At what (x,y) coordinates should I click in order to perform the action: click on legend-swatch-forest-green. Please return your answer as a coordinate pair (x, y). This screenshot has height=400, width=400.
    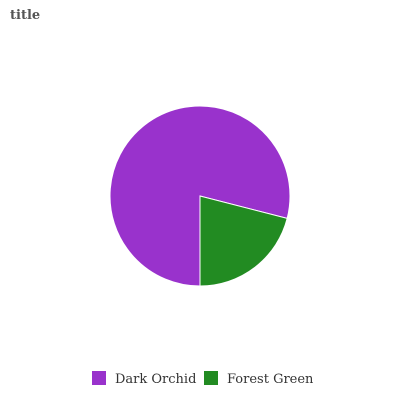
    Looking at the image, I should click on (211, 378).